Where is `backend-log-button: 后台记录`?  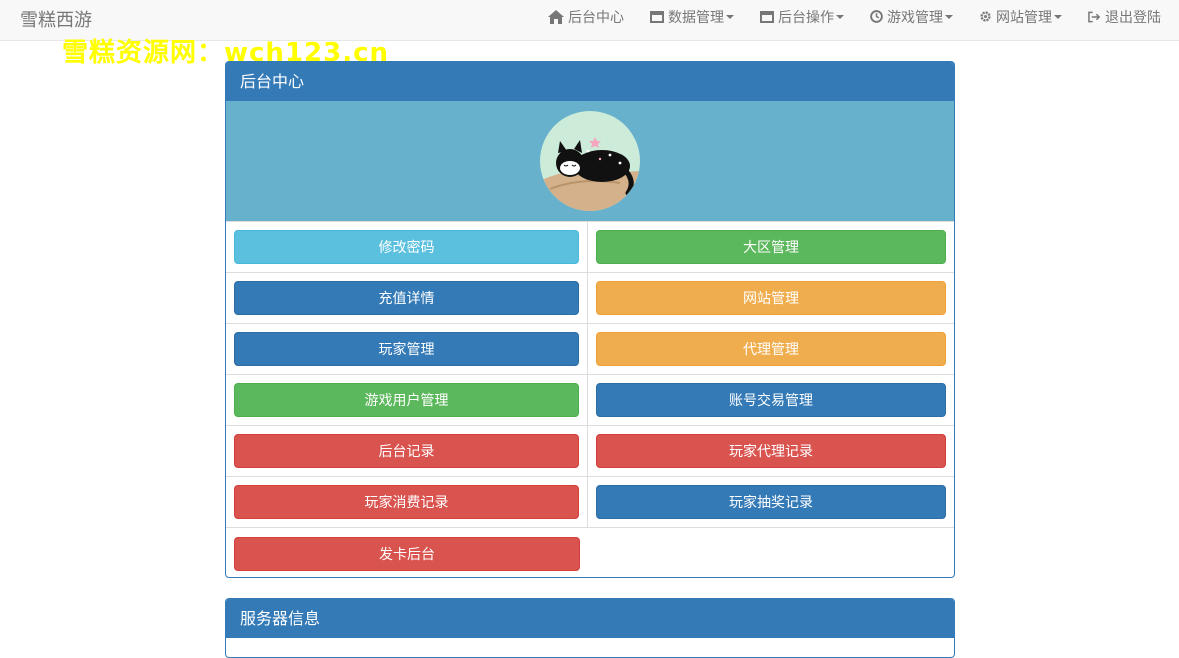
backend-log-button: 后台记录 is located at coordinates (406, 451).